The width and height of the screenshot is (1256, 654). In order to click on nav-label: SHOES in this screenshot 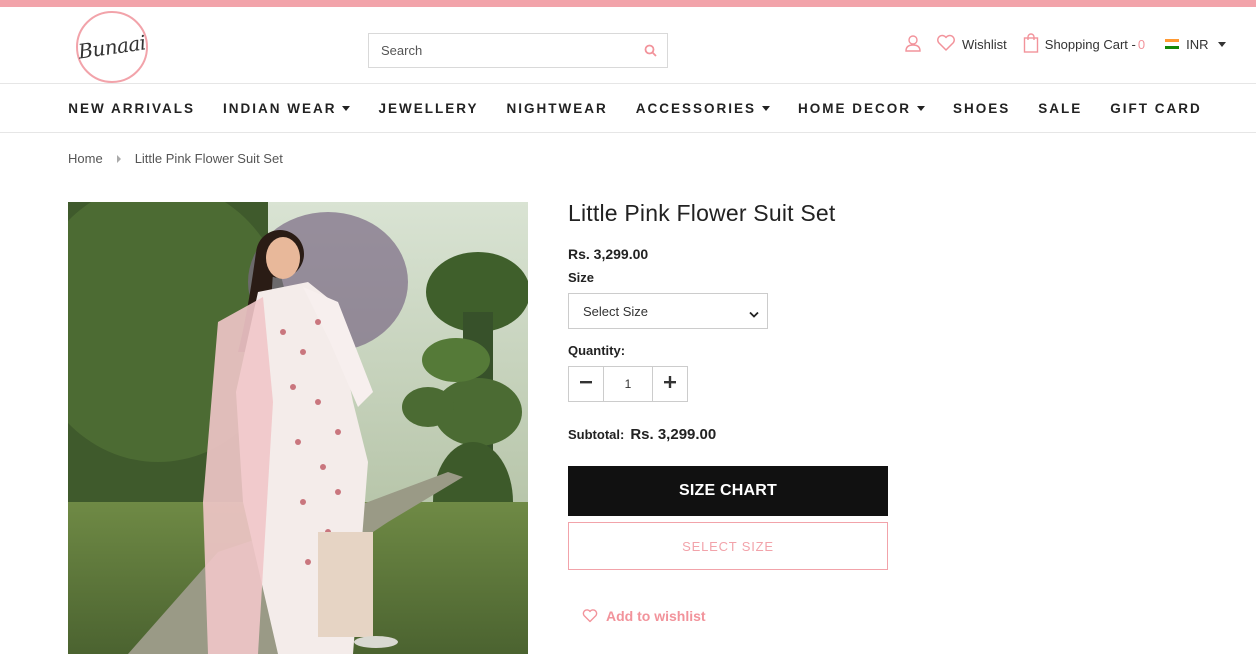, I will do `click(982, 108)`.